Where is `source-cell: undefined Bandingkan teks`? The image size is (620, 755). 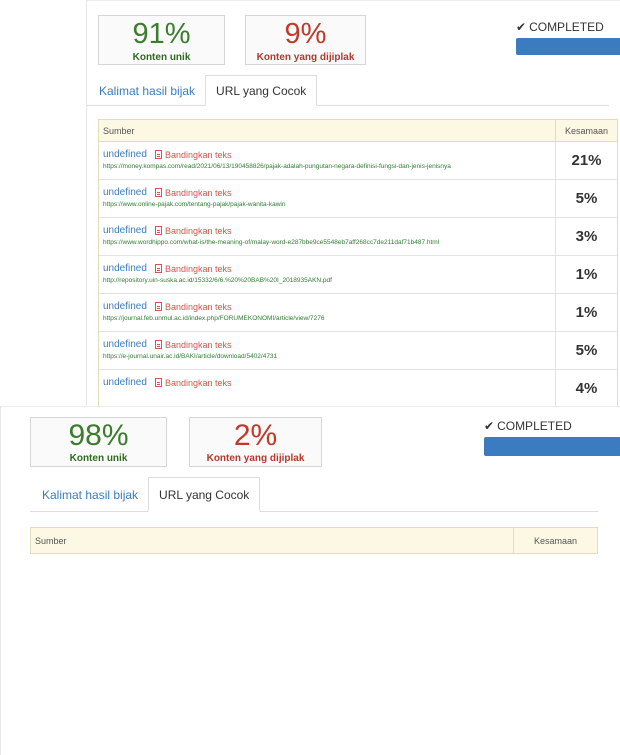 source-cell: undefined Bandingkan teks is located at coordinates (327, 388).